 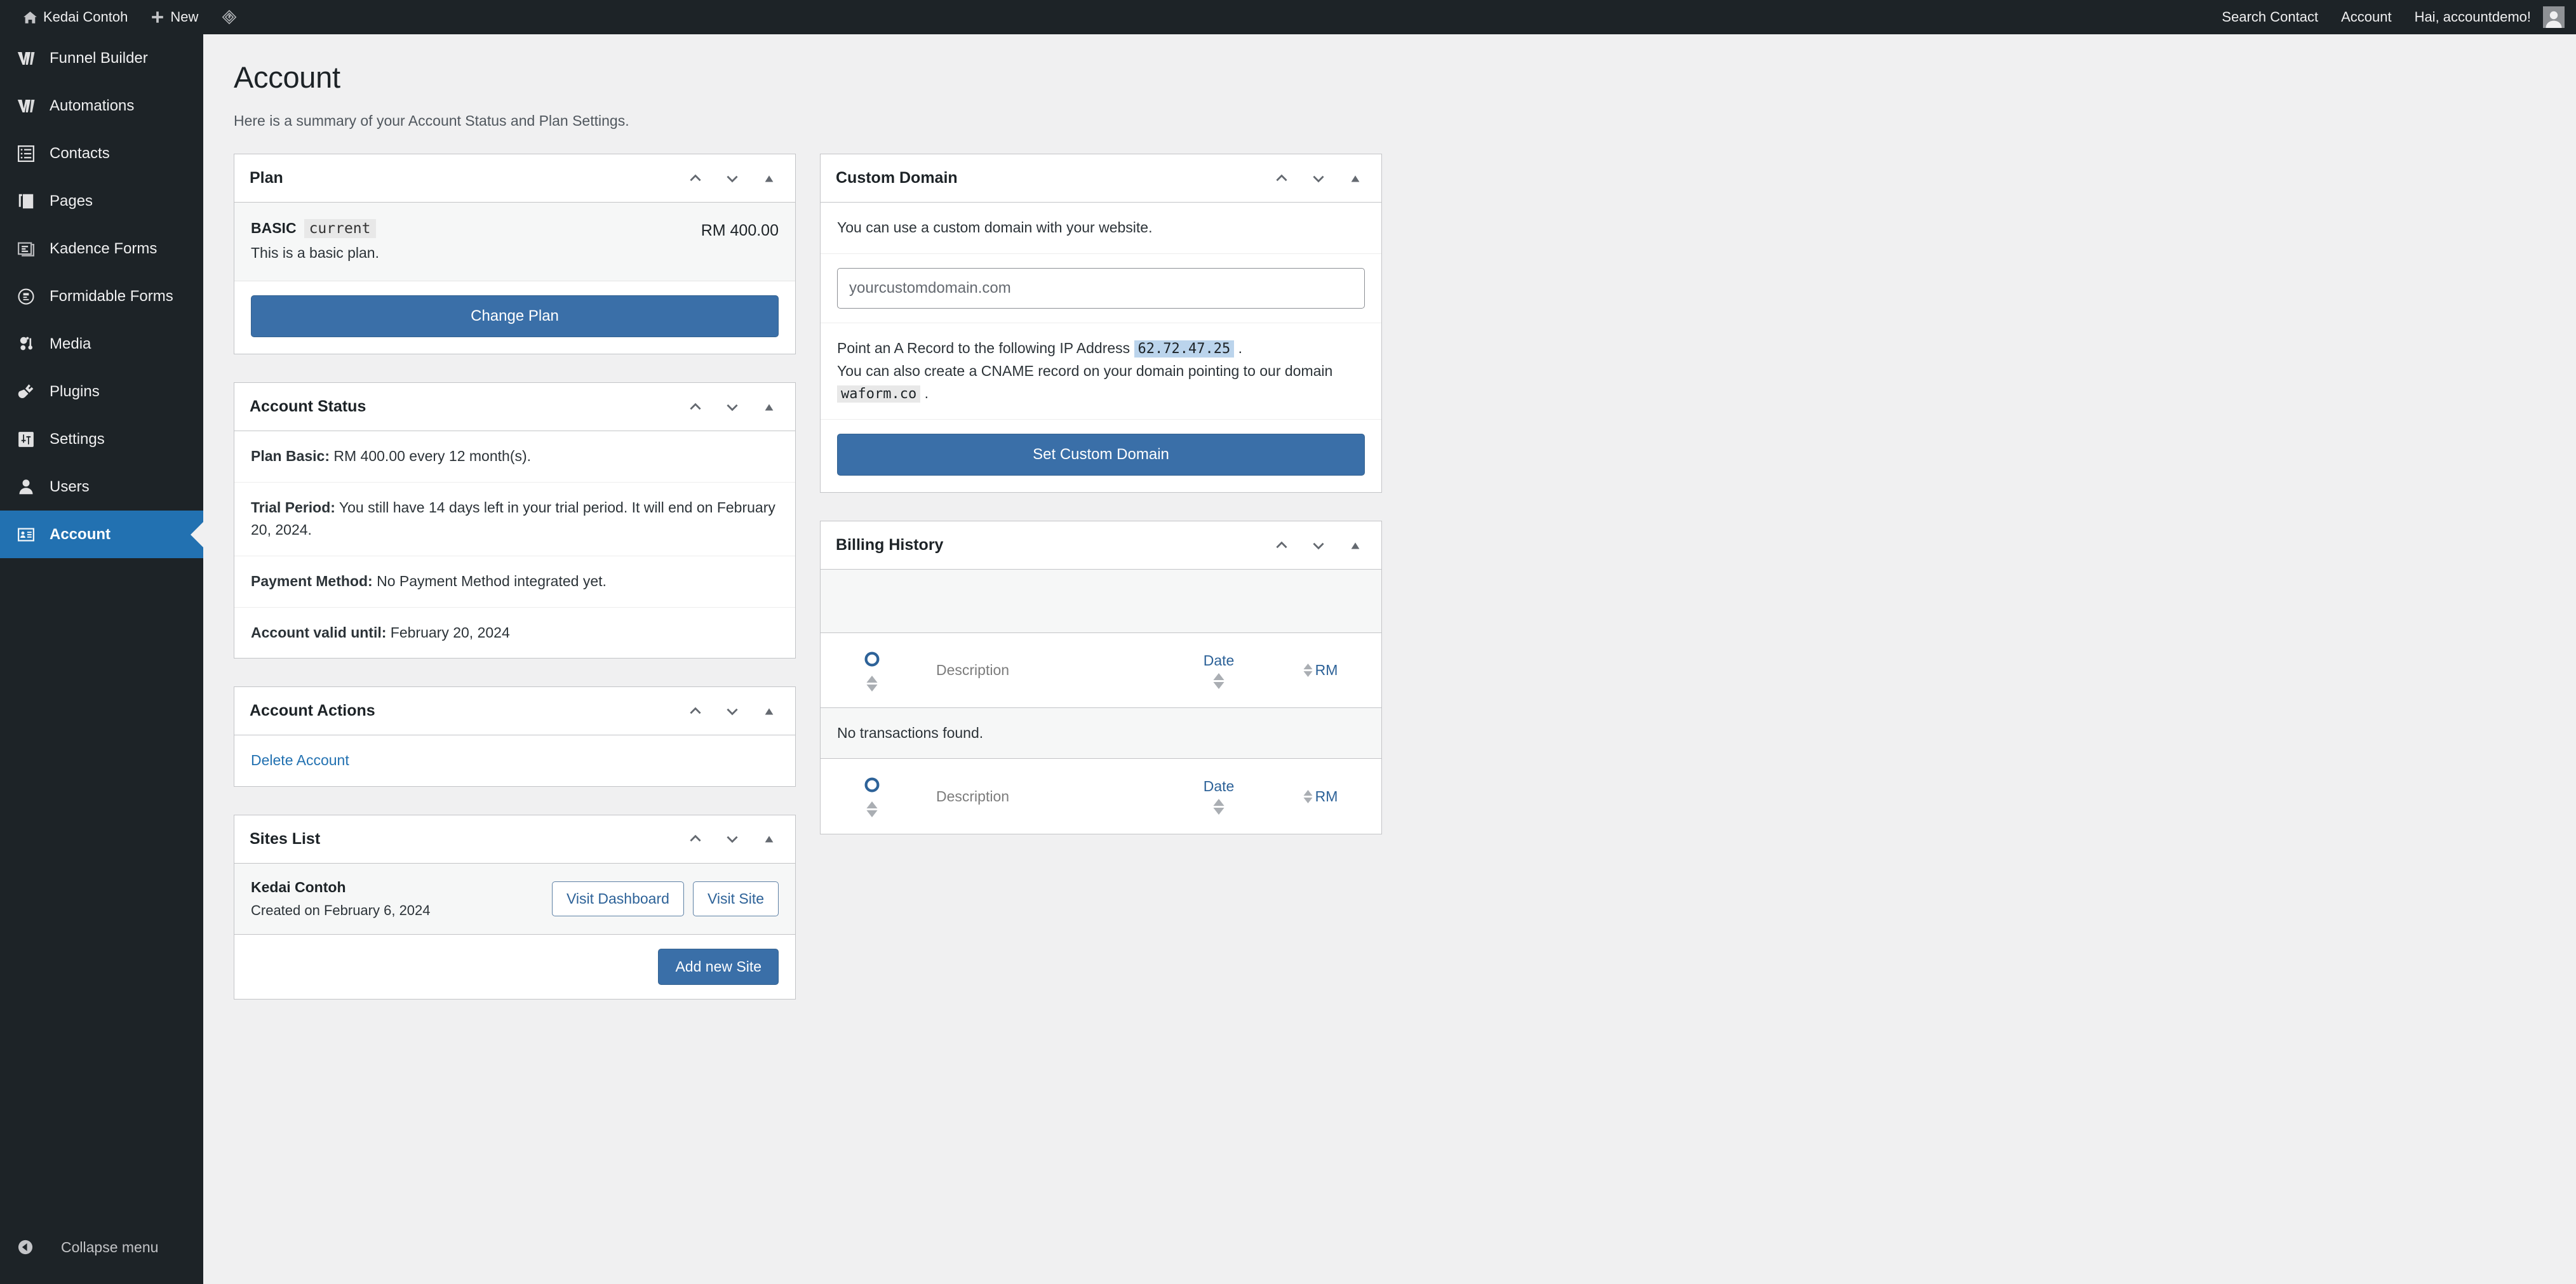 I want to click on sidebar-item-account: Account, so click(x=101, y=535).